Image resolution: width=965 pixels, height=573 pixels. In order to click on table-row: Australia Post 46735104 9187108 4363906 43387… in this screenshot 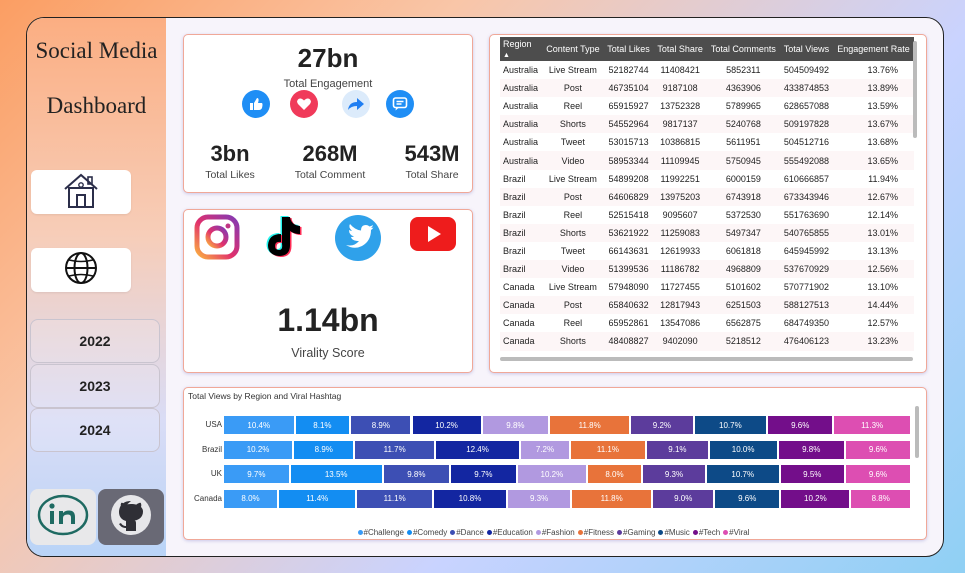, I will do `click(707, 88)`.